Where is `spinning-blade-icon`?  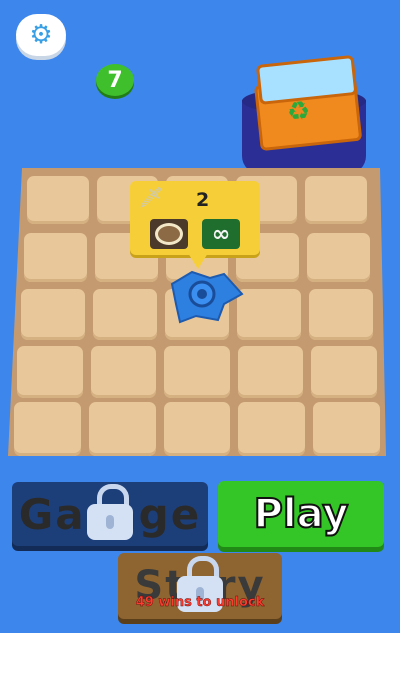
spinning-blade-icon is located at coordinates (203, 294).